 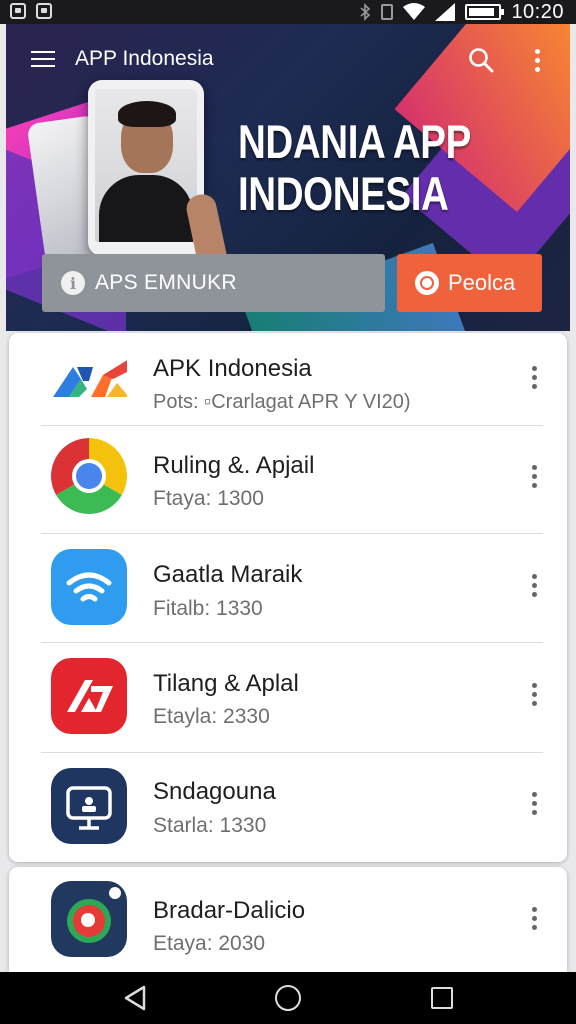 What do you see at coordinates (354, 141) in the screenshot?
I see `hero-line-1: NDANIA APP` at bounding box center [354, 141].